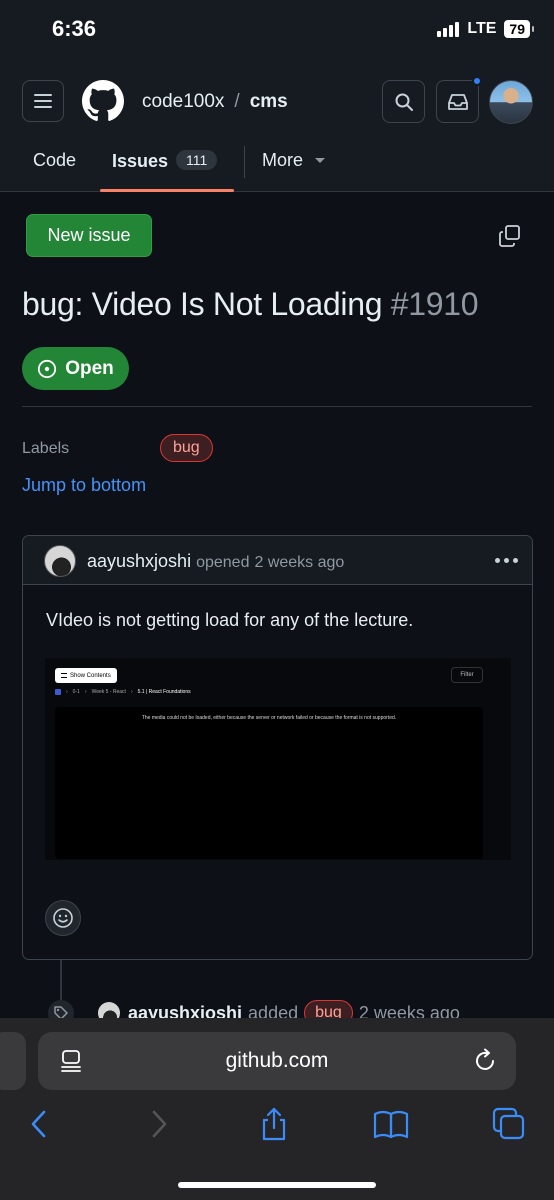 This screenshot has height=1200, width=554. I want to click on menu-icon, so click(64, 675).